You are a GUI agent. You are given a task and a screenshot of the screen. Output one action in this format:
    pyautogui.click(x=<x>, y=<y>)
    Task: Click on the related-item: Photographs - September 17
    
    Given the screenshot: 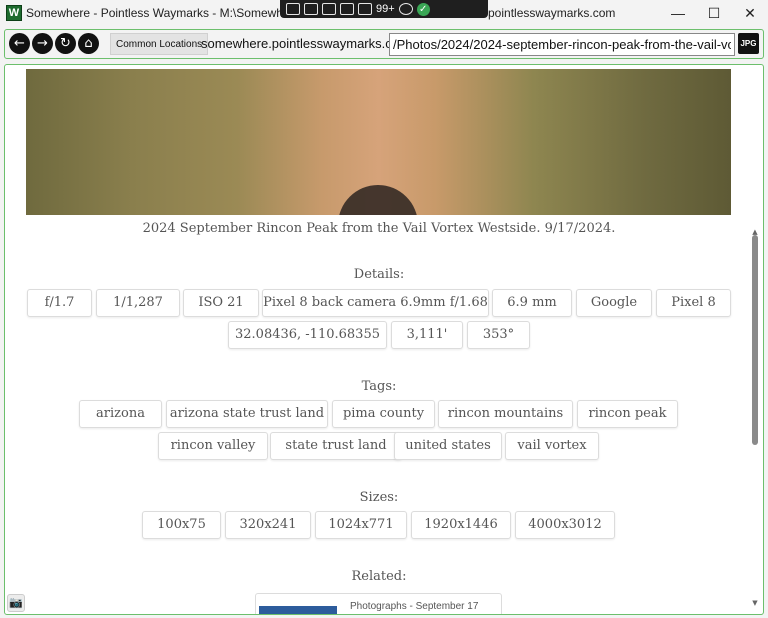 What is the action you would take?
    pyautogui.click(x=378, y=603)
    